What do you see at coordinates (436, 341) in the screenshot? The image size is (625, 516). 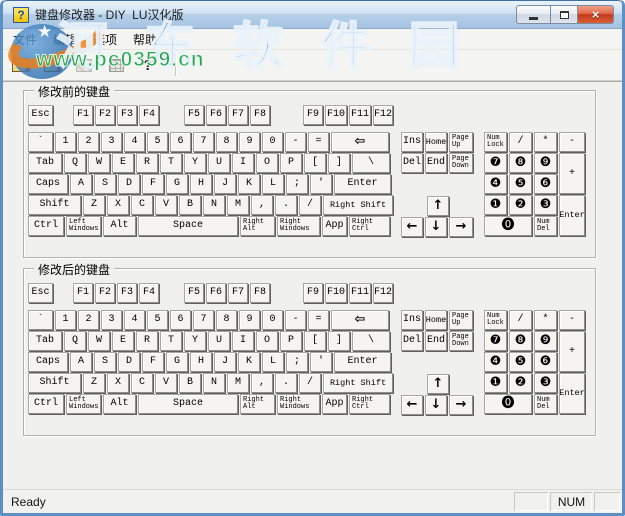 I see `key-end: End` at bounding box center [436, 341].